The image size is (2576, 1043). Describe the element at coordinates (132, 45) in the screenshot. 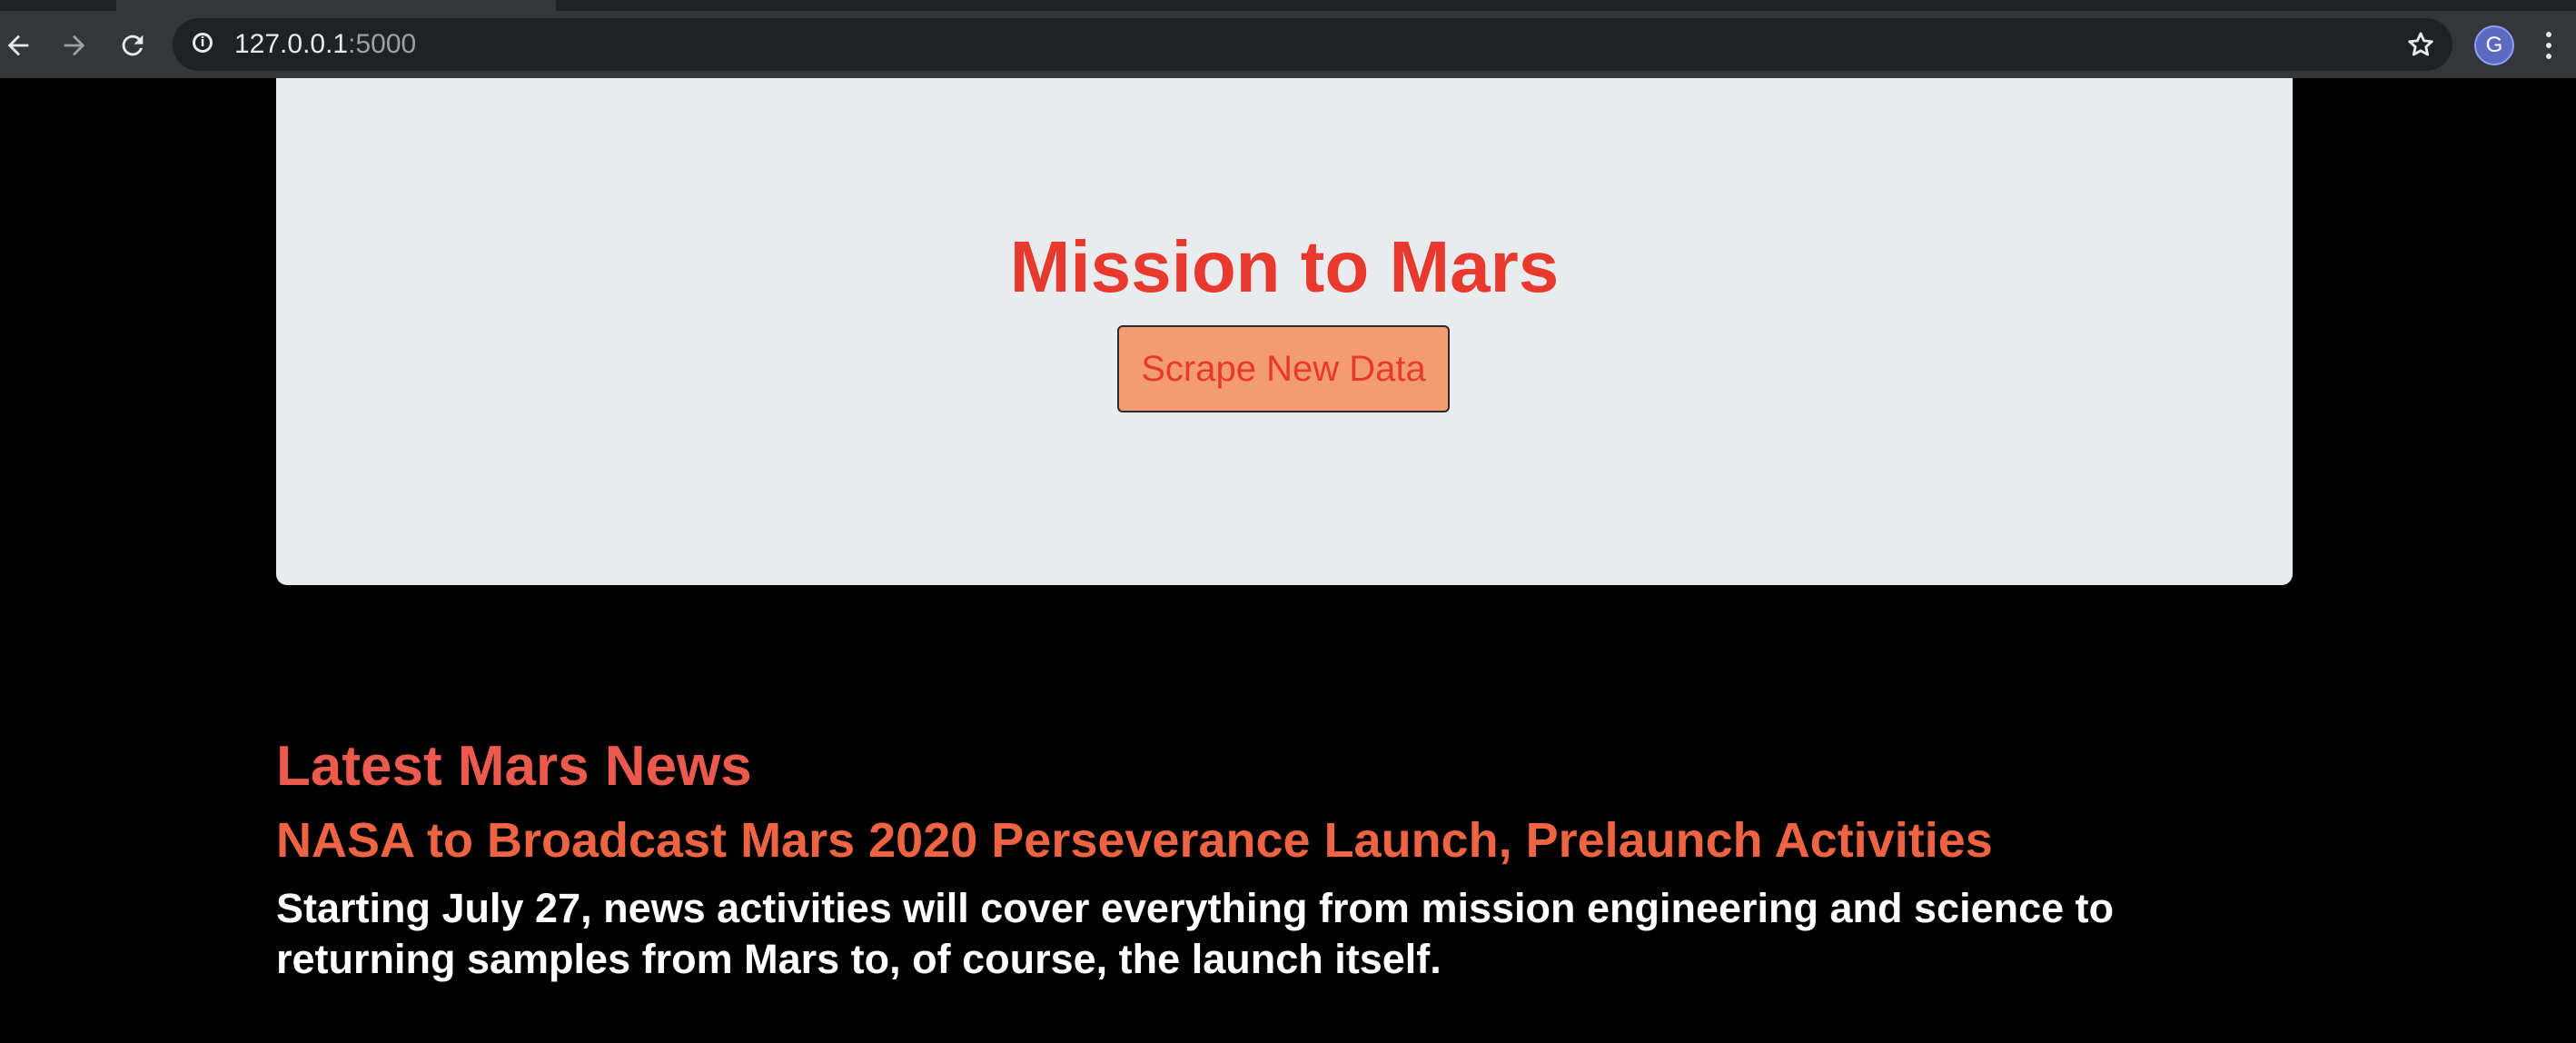

I see `reload-icon` at that location.